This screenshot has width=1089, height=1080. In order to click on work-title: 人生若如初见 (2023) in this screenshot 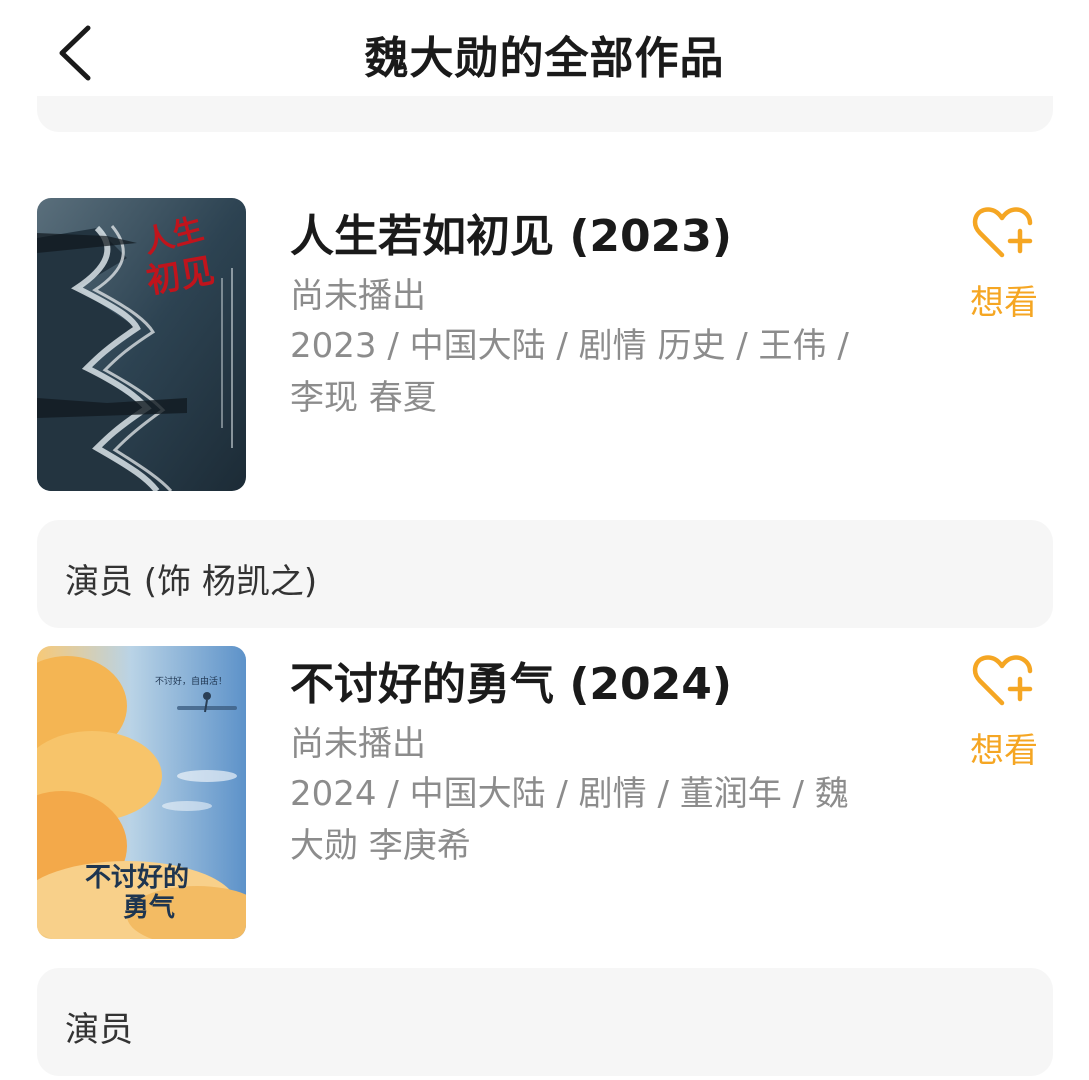, I will do `click(511, 232)`.